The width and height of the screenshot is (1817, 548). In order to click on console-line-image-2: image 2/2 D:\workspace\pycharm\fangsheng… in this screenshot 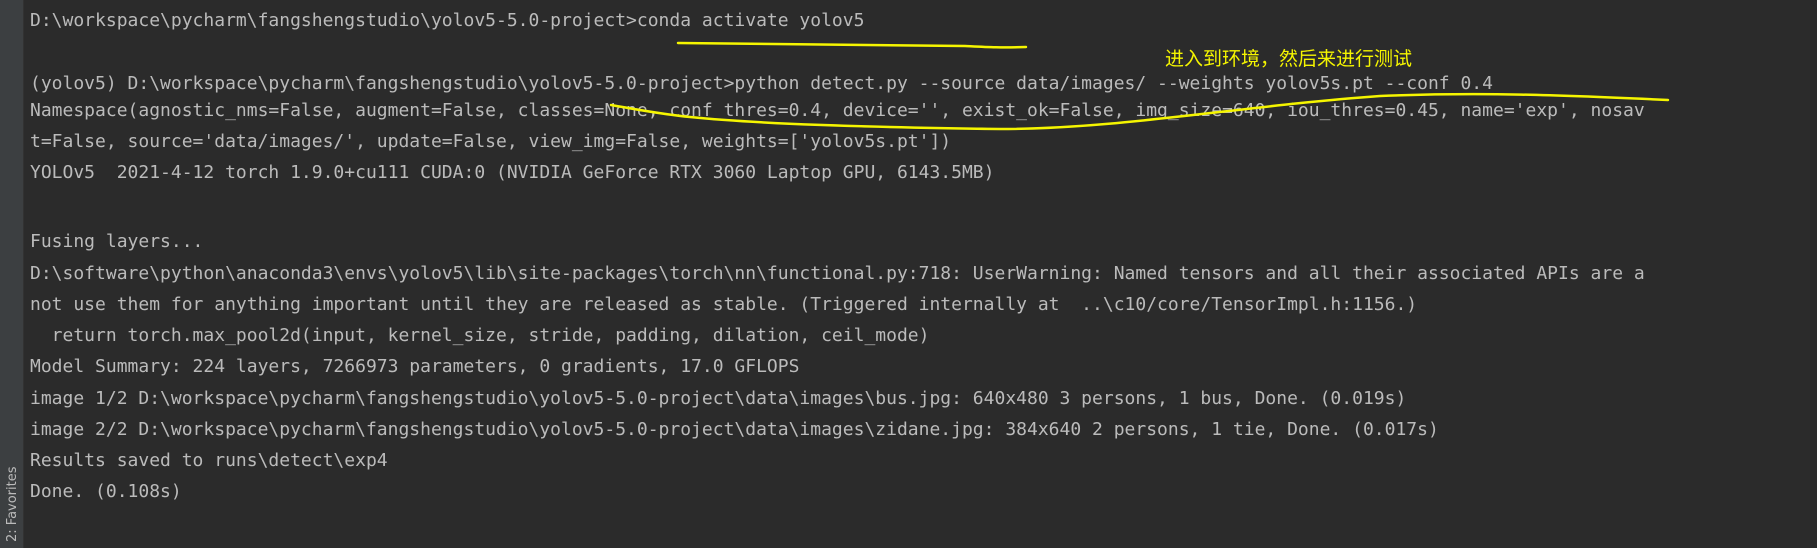, I will do `click(734, 429)`.